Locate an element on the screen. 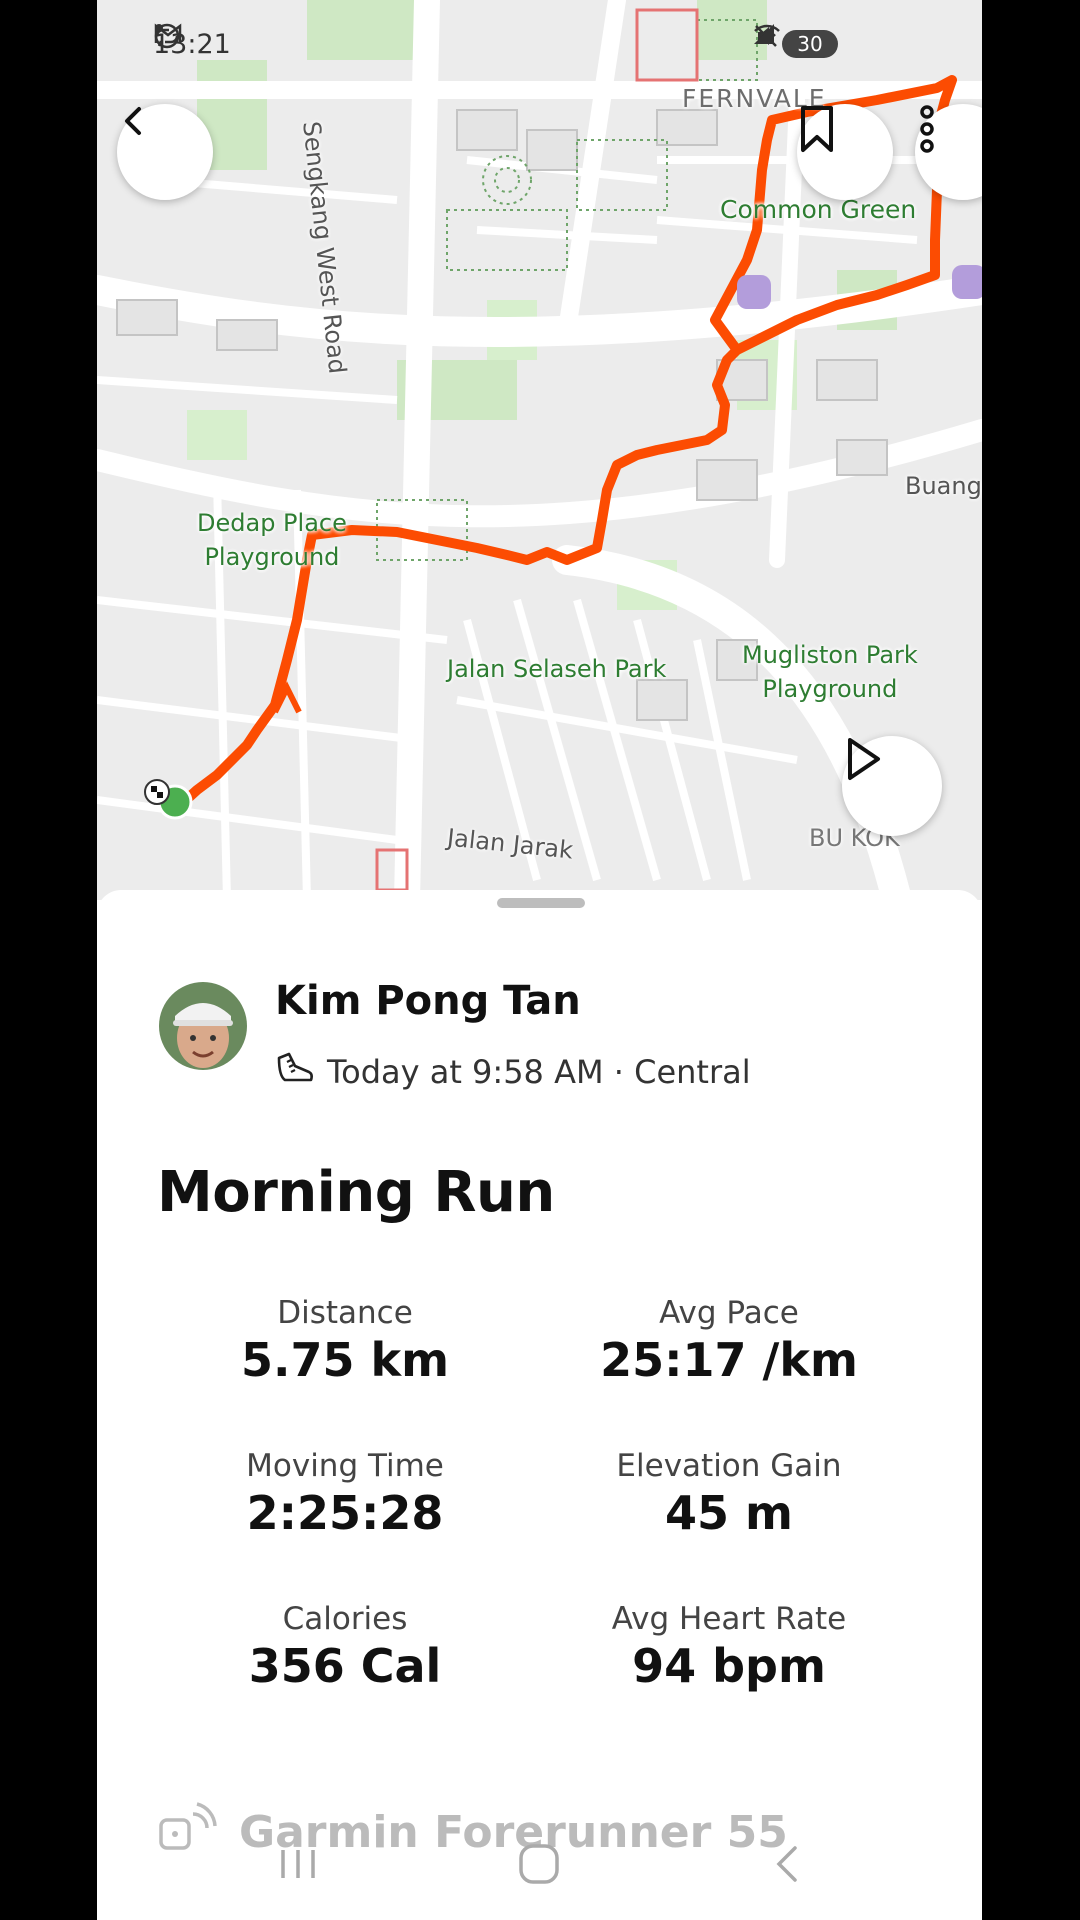  map-label-dedap-line2: Playground is located at coordinates (272, 557).